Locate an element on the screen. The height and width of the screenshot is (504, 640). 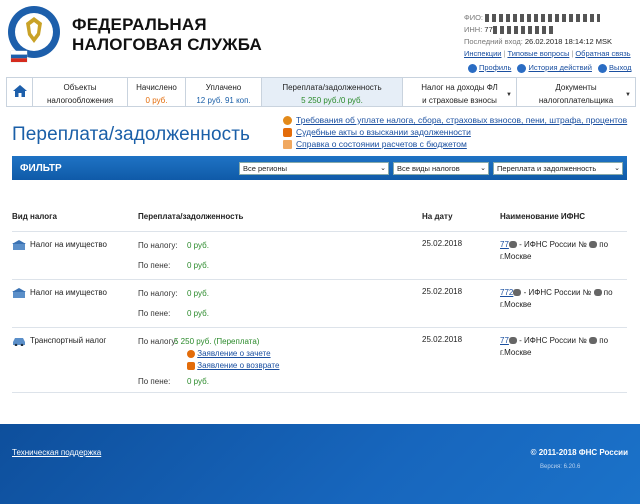
tax-cell: Транспортный налог is located at coordinates (59, 341).